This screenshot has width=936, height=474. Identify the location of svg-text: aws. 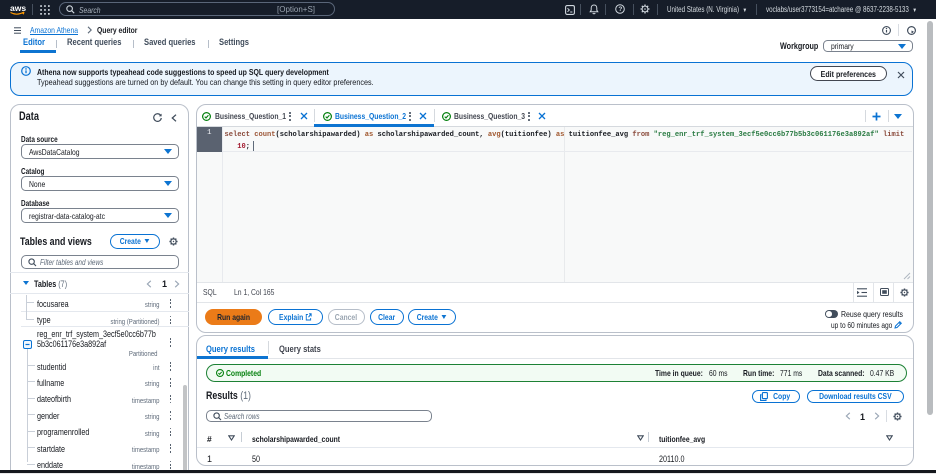
(18, 8).